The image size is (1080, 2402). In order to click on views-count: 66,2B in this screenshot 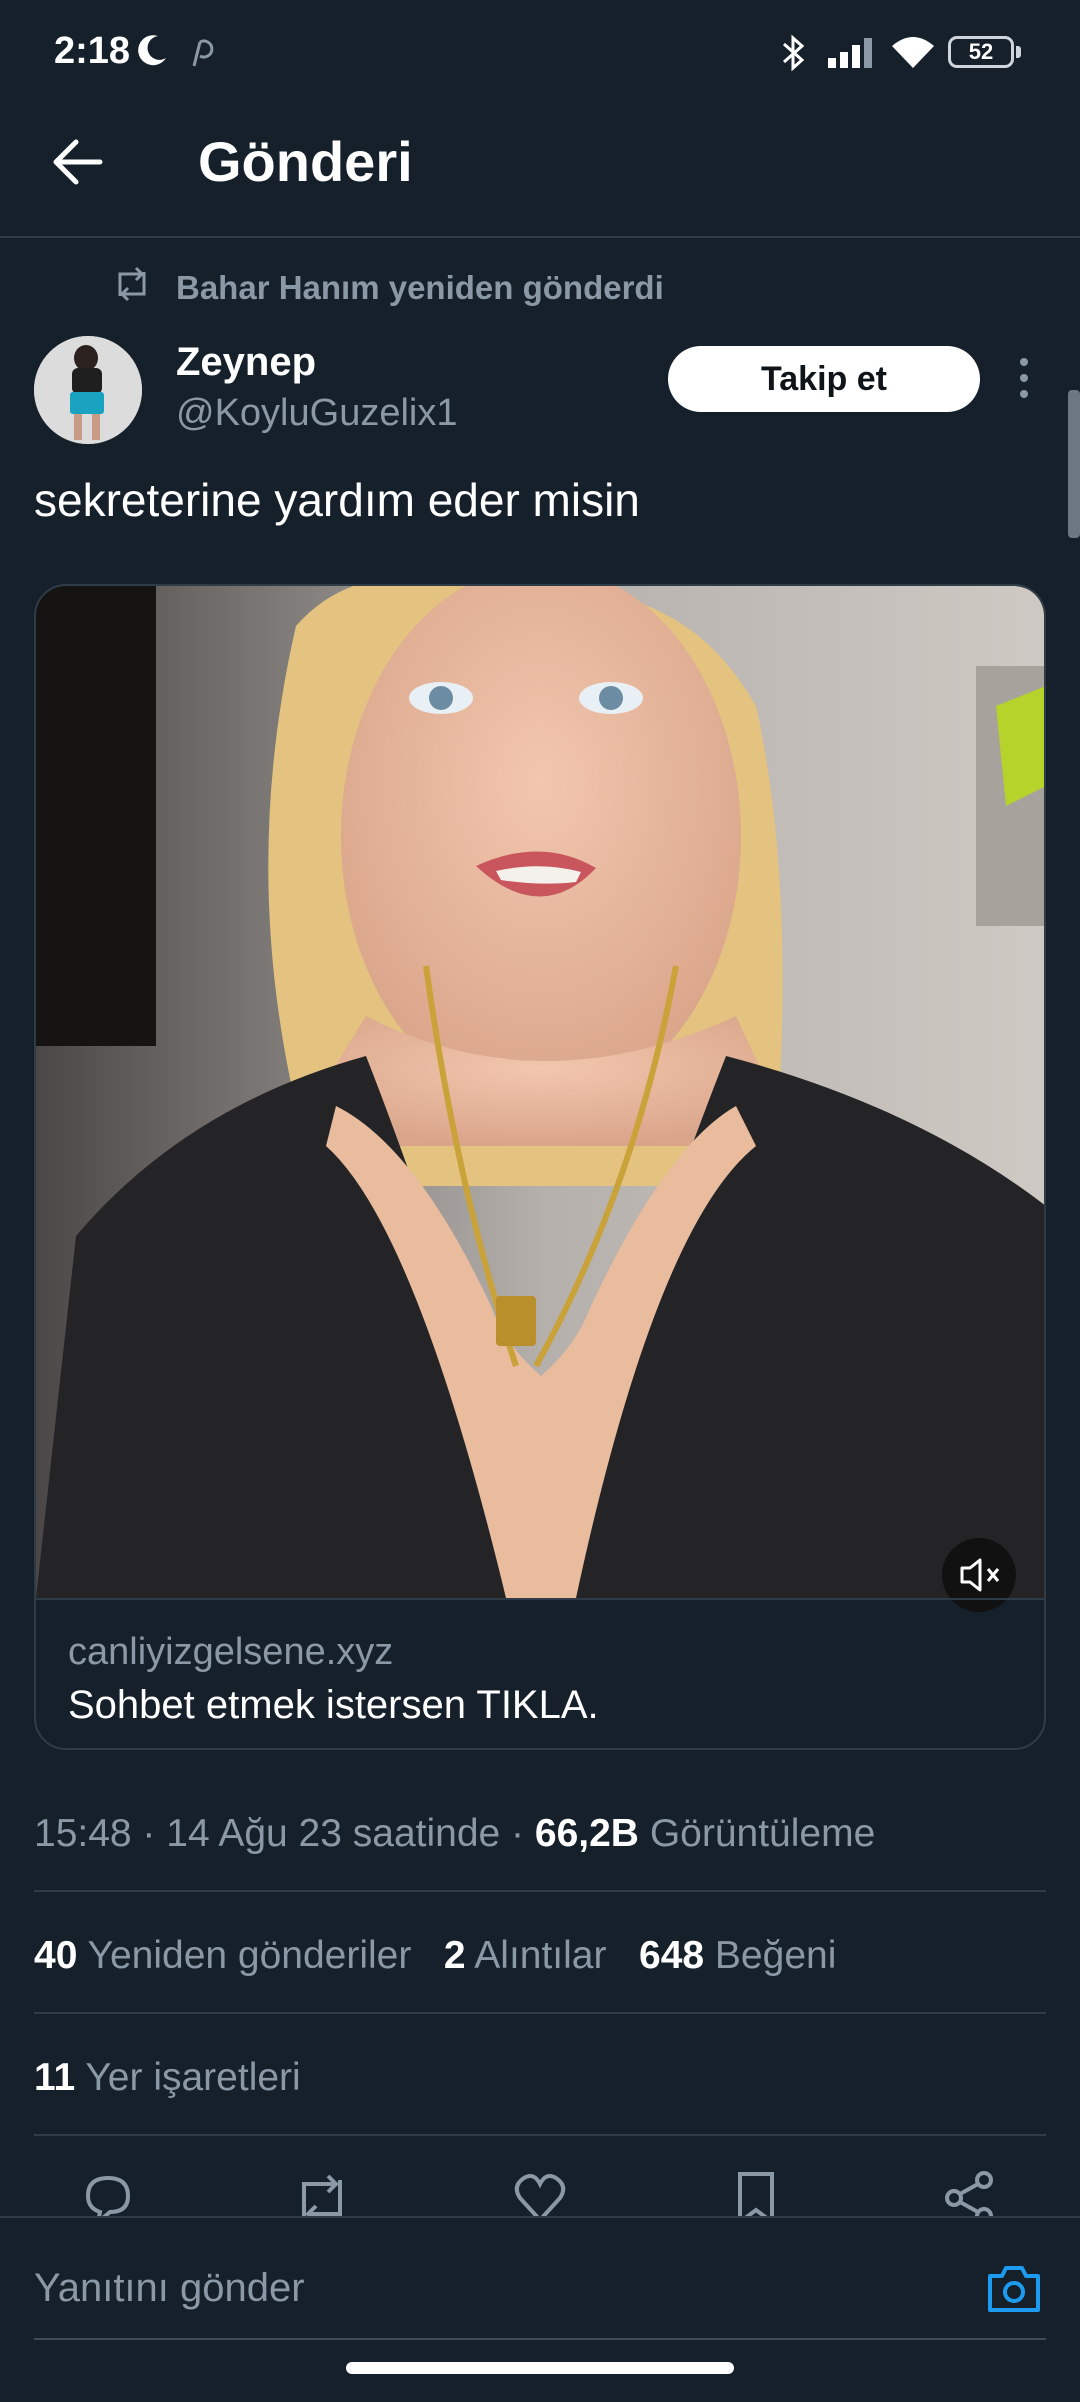, I will do `click(587, 1833)`.